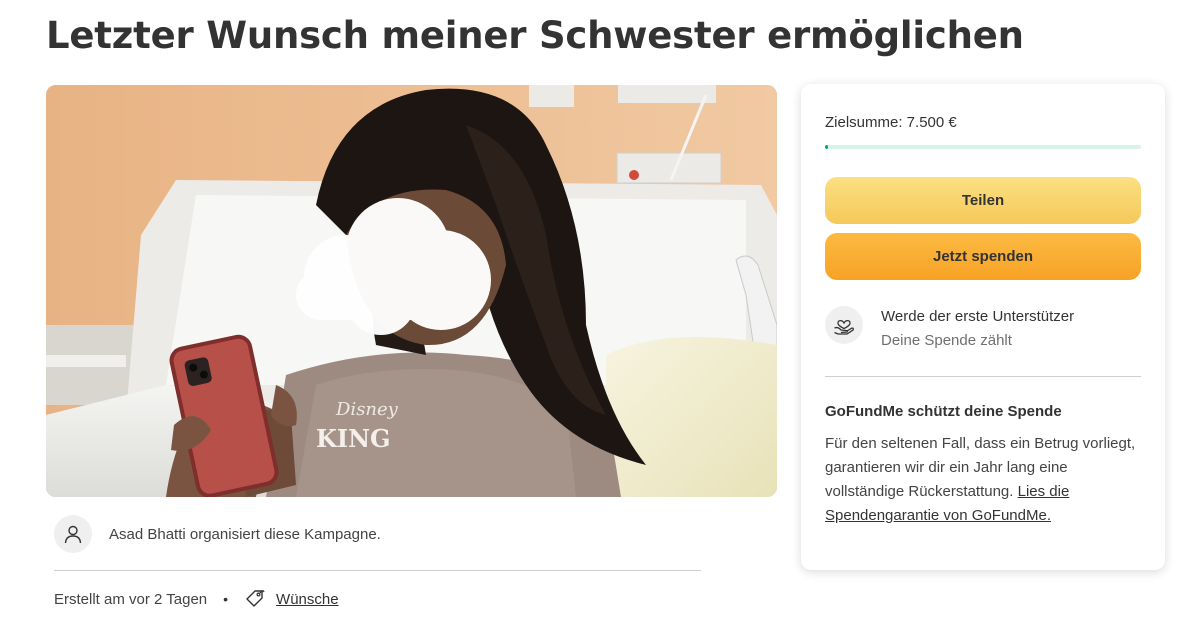 This screenshot has width=1182, height=624. What do you see at coordinates (827, 147) in the screenshot?
I see `progress-fill` at bounding box center [827, 147].